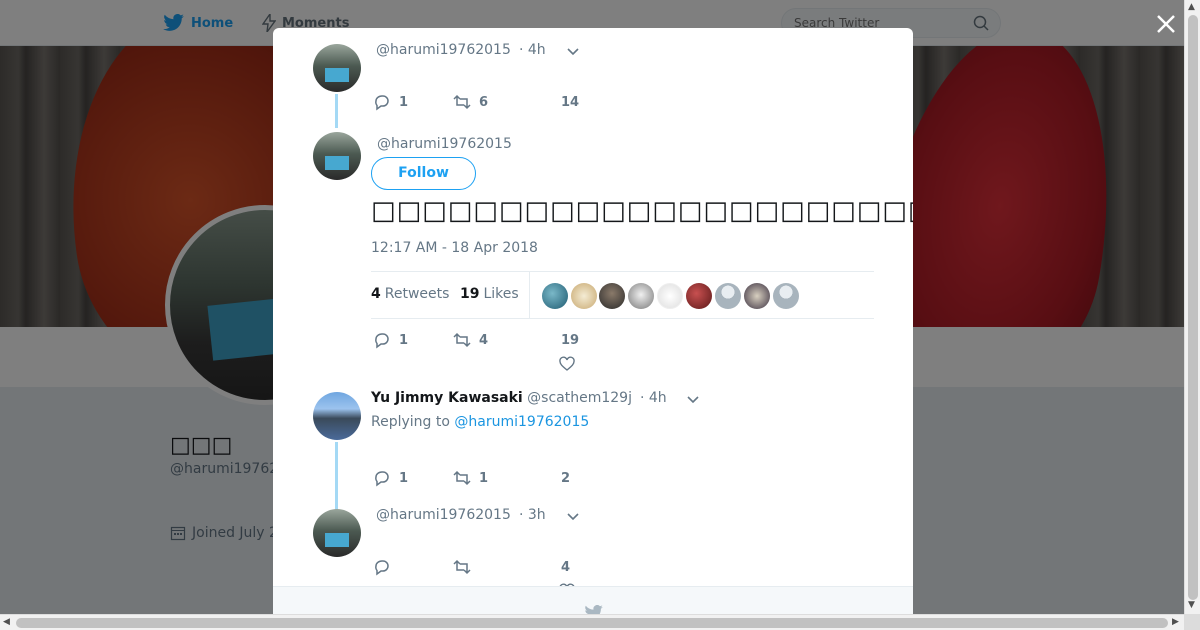 The image size is (1200, 630). Describe the element at coordinates (501, 294) in the screenshot. I see `likes-stat-label: Likes` at that location.